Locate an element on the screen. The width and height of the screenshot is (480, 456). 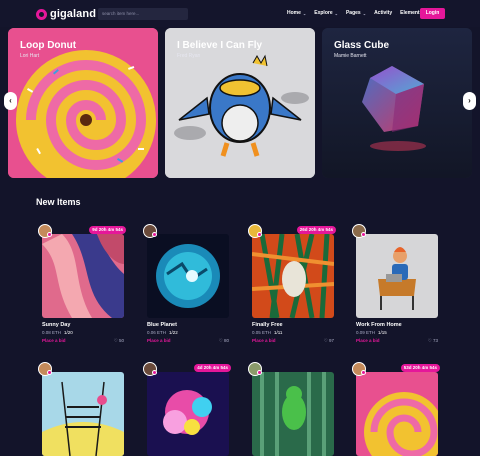
slide-author: Mamie Barnett is located at coordinates (350, 56).